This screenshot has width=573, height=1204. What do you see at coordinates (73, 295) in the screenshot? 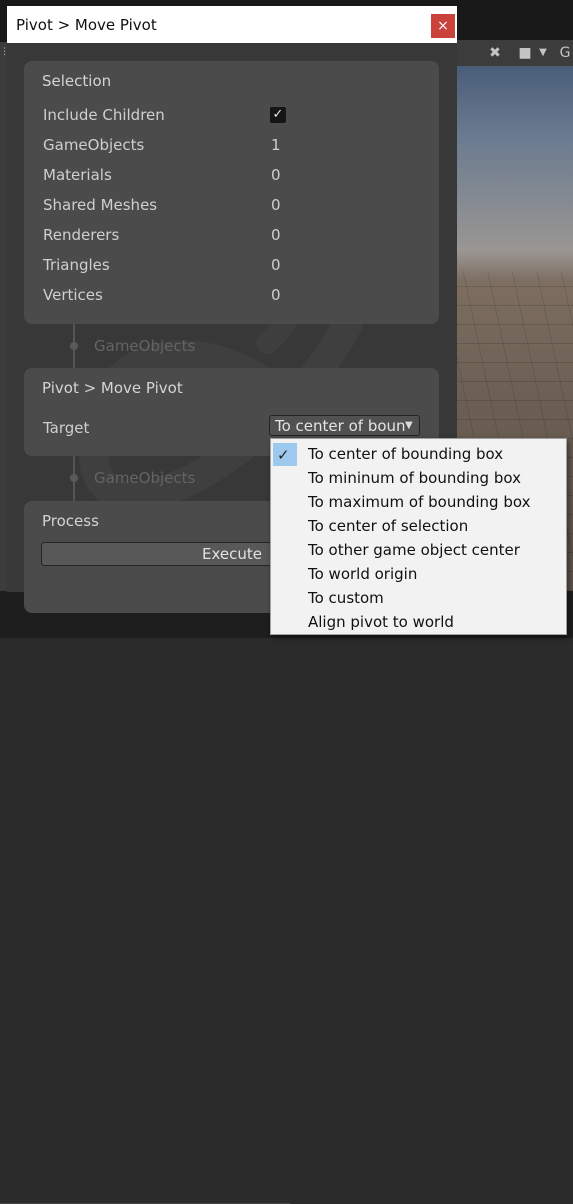
I see `stat-label-vertices: Vertices` at bounding box center [73, 295].